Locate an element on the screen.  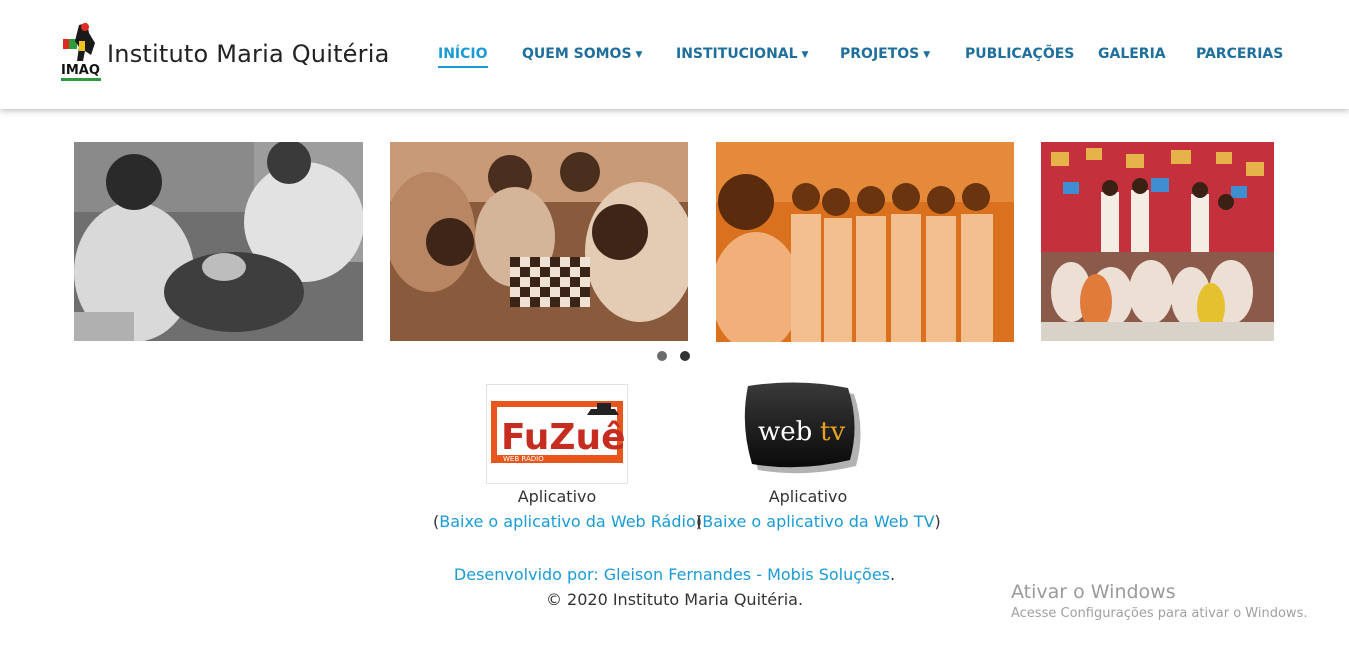
nav-galeria-label: GALERIA is located at coordinates (1132, 54).